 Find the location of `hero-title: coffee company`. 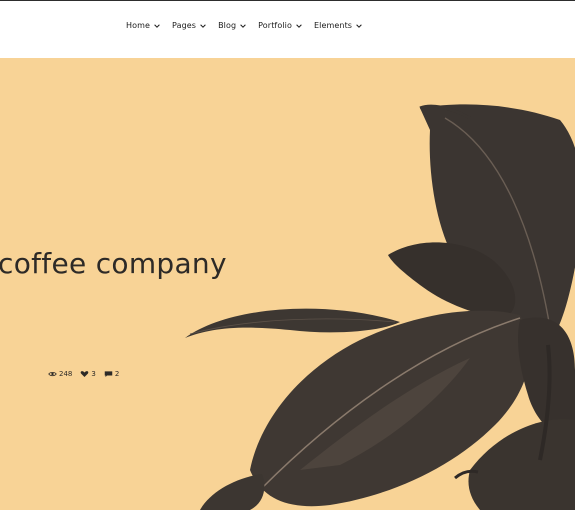

hero-title: coffee company is located at coordinates (113, 263).